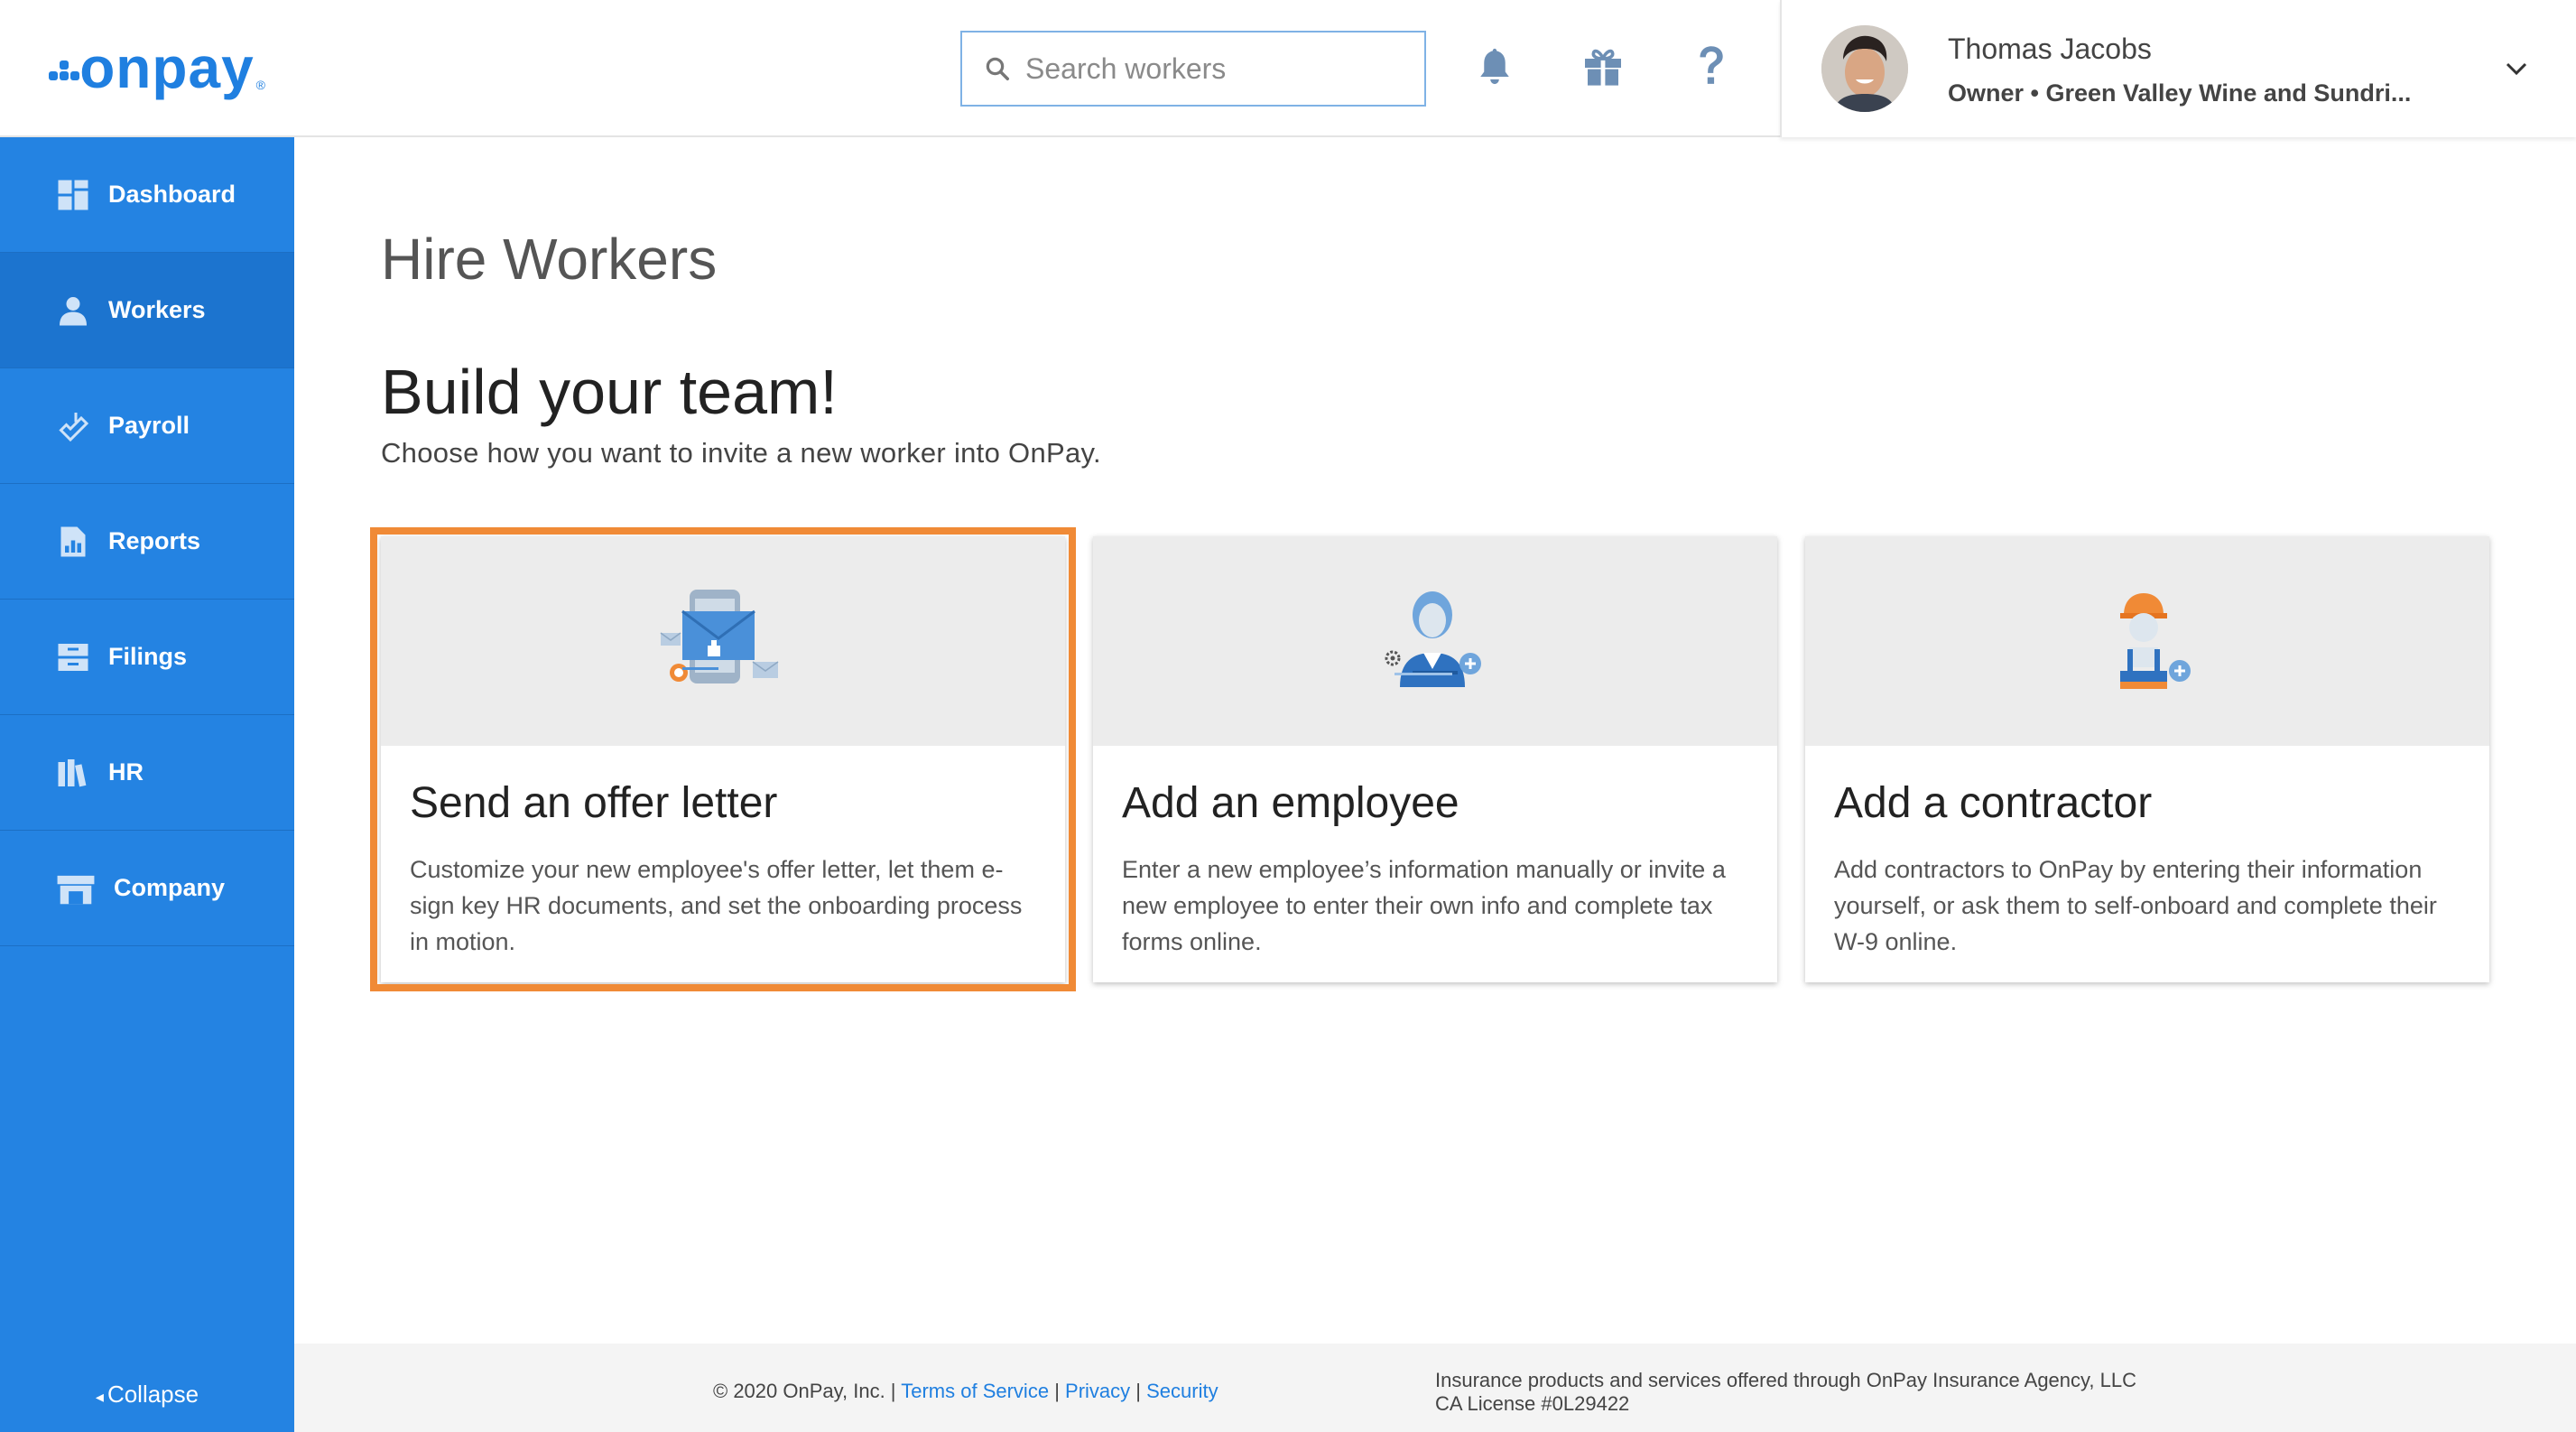  Describe the element at coordinates (2155, 641) in the screenshot. I see `contractor-icon` at that location.